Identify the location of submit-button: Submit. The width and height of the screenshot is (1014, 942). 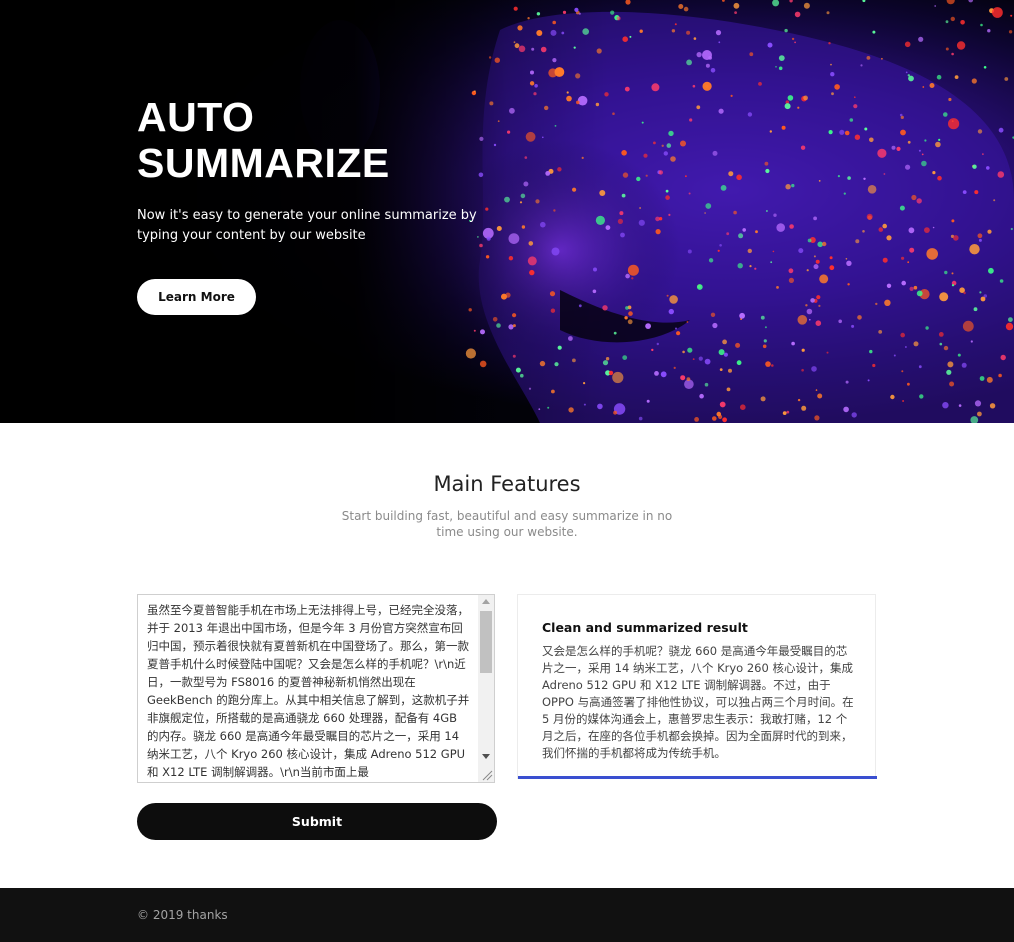
(317, 821).